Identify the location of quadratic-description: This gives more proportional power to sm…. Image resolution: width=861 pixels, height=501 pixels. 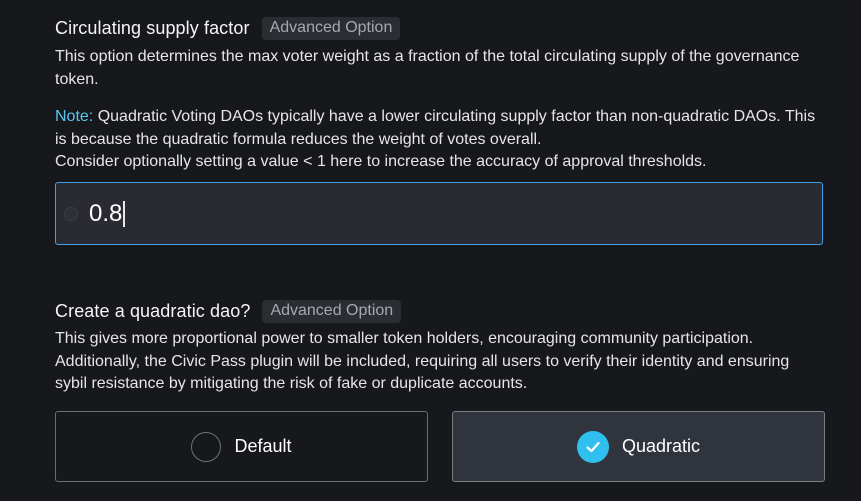
(422, 361).